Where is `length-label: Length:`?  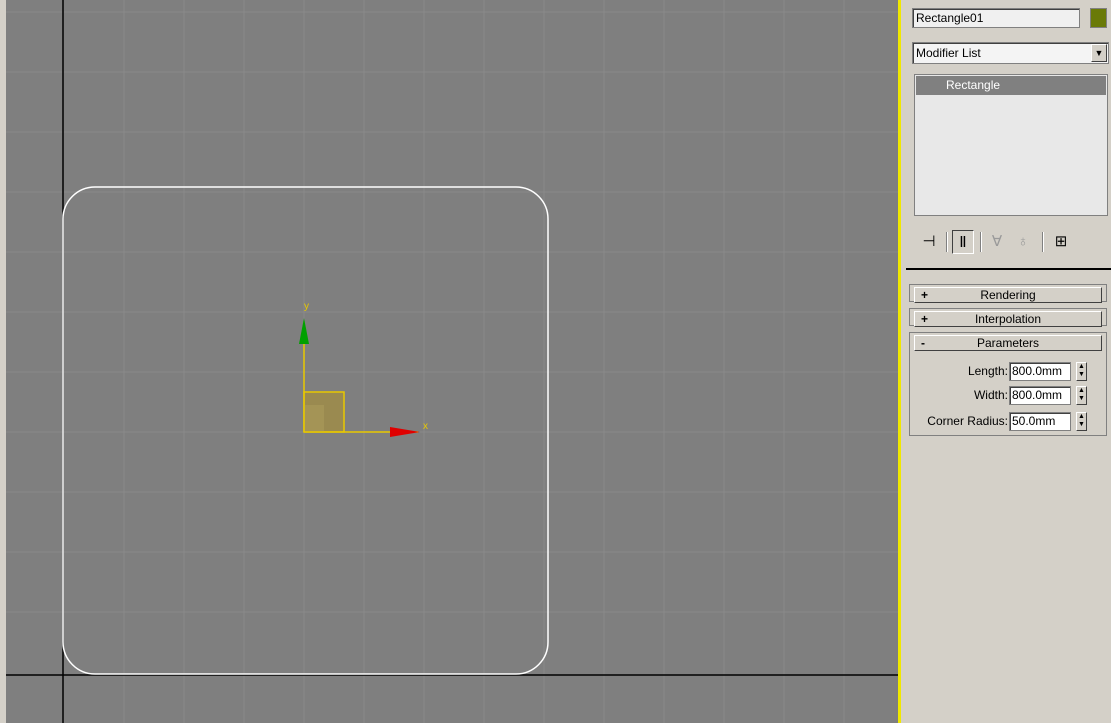 length-label: Length: is located at coordinates (987, 371).